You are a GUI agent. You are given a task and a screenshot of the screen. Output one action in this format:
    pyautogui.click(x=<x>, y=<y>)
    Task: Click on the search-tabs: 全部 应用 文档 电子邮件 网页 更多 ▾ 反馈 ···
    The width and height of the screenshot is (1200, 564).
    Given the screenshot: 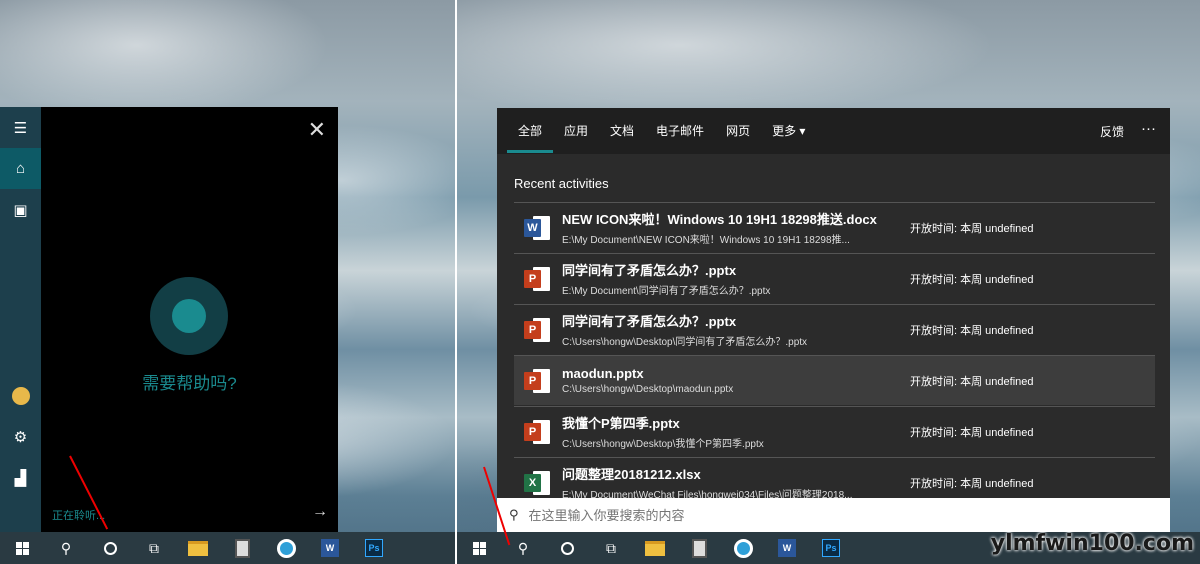 What is the action you would take?
    pyautogui.click(x=833, y=130)
    